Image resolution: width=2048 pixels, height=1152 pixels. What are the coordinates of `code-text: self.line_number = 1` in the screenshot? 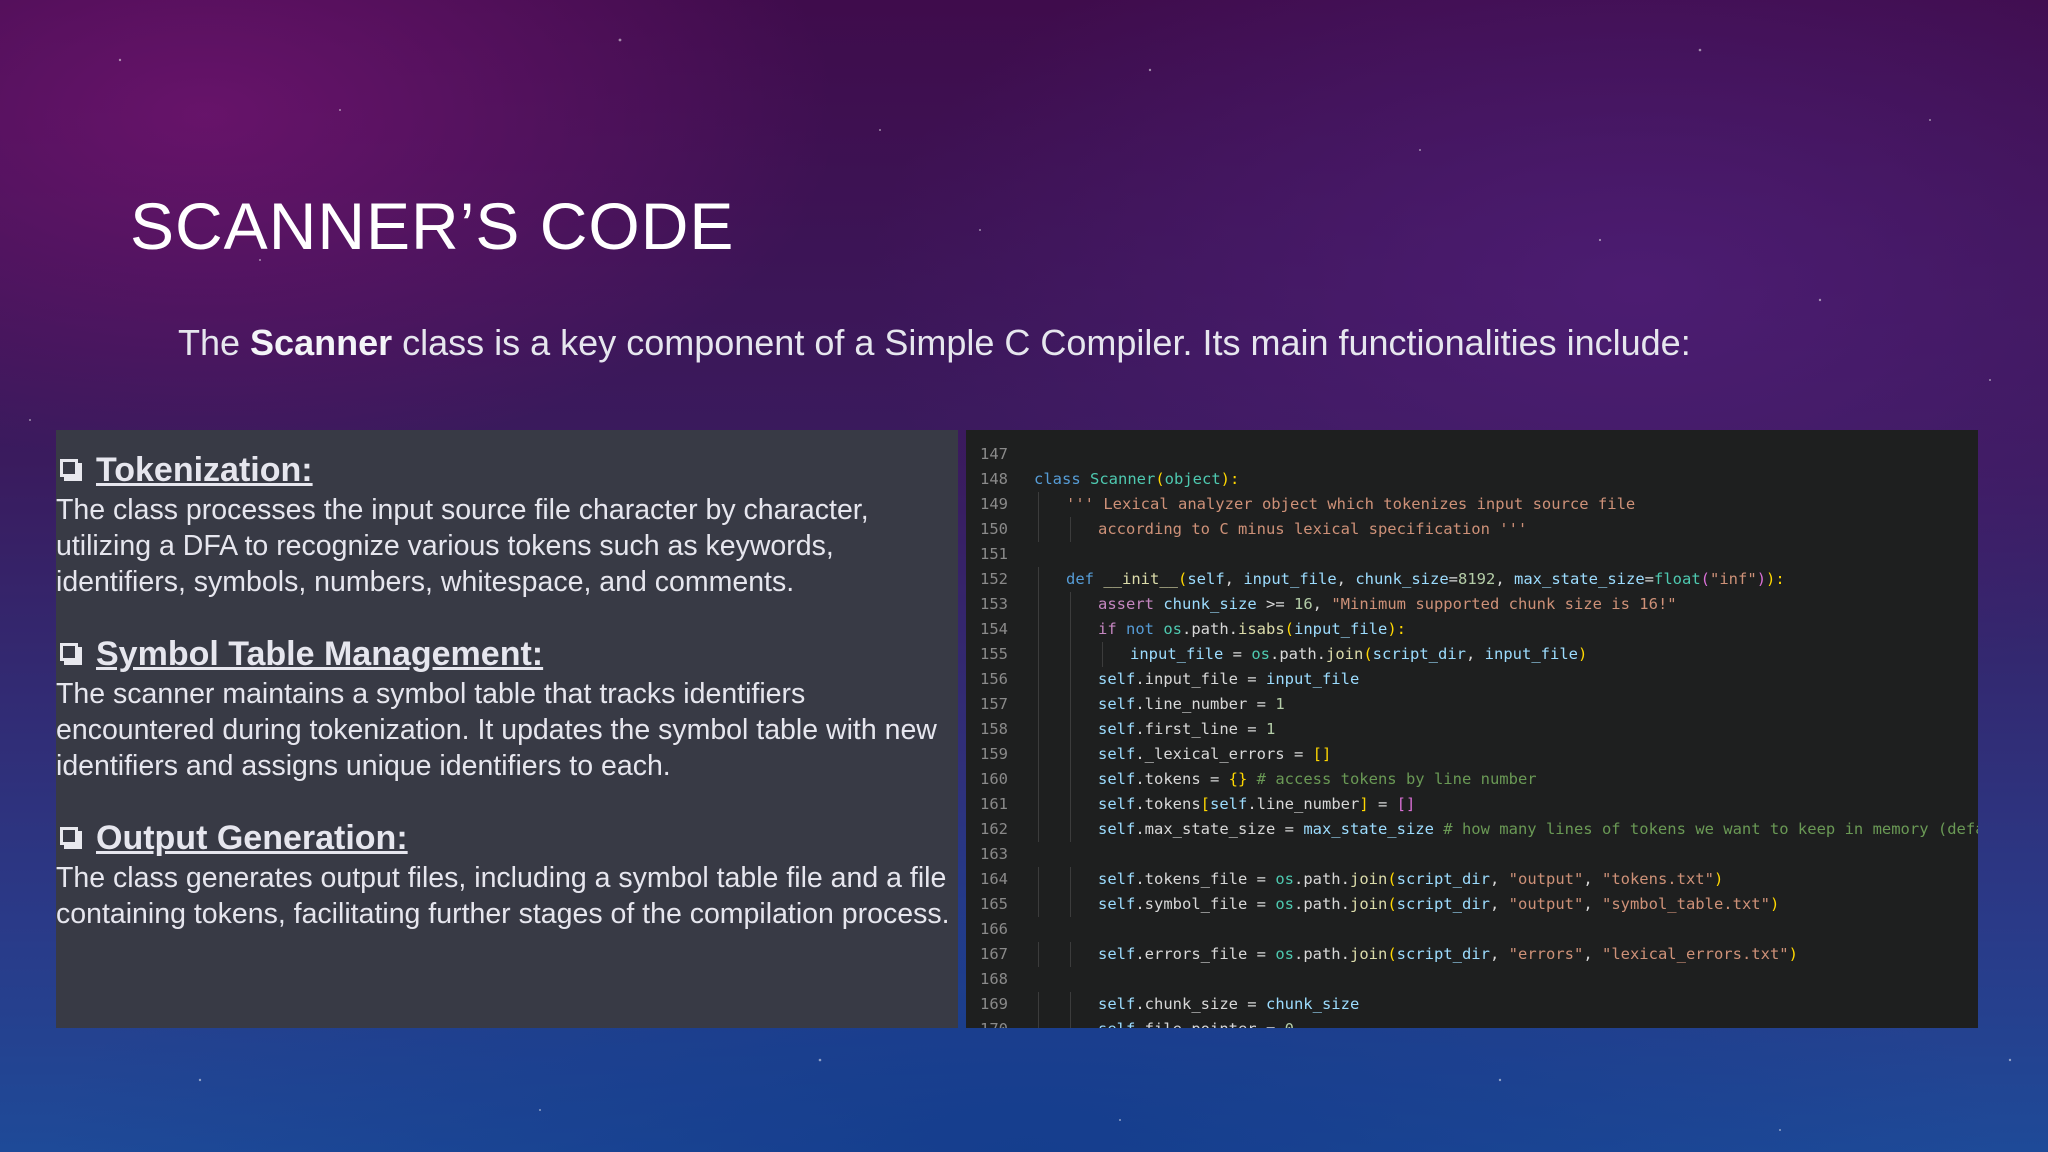 It's located at (1191, 704).